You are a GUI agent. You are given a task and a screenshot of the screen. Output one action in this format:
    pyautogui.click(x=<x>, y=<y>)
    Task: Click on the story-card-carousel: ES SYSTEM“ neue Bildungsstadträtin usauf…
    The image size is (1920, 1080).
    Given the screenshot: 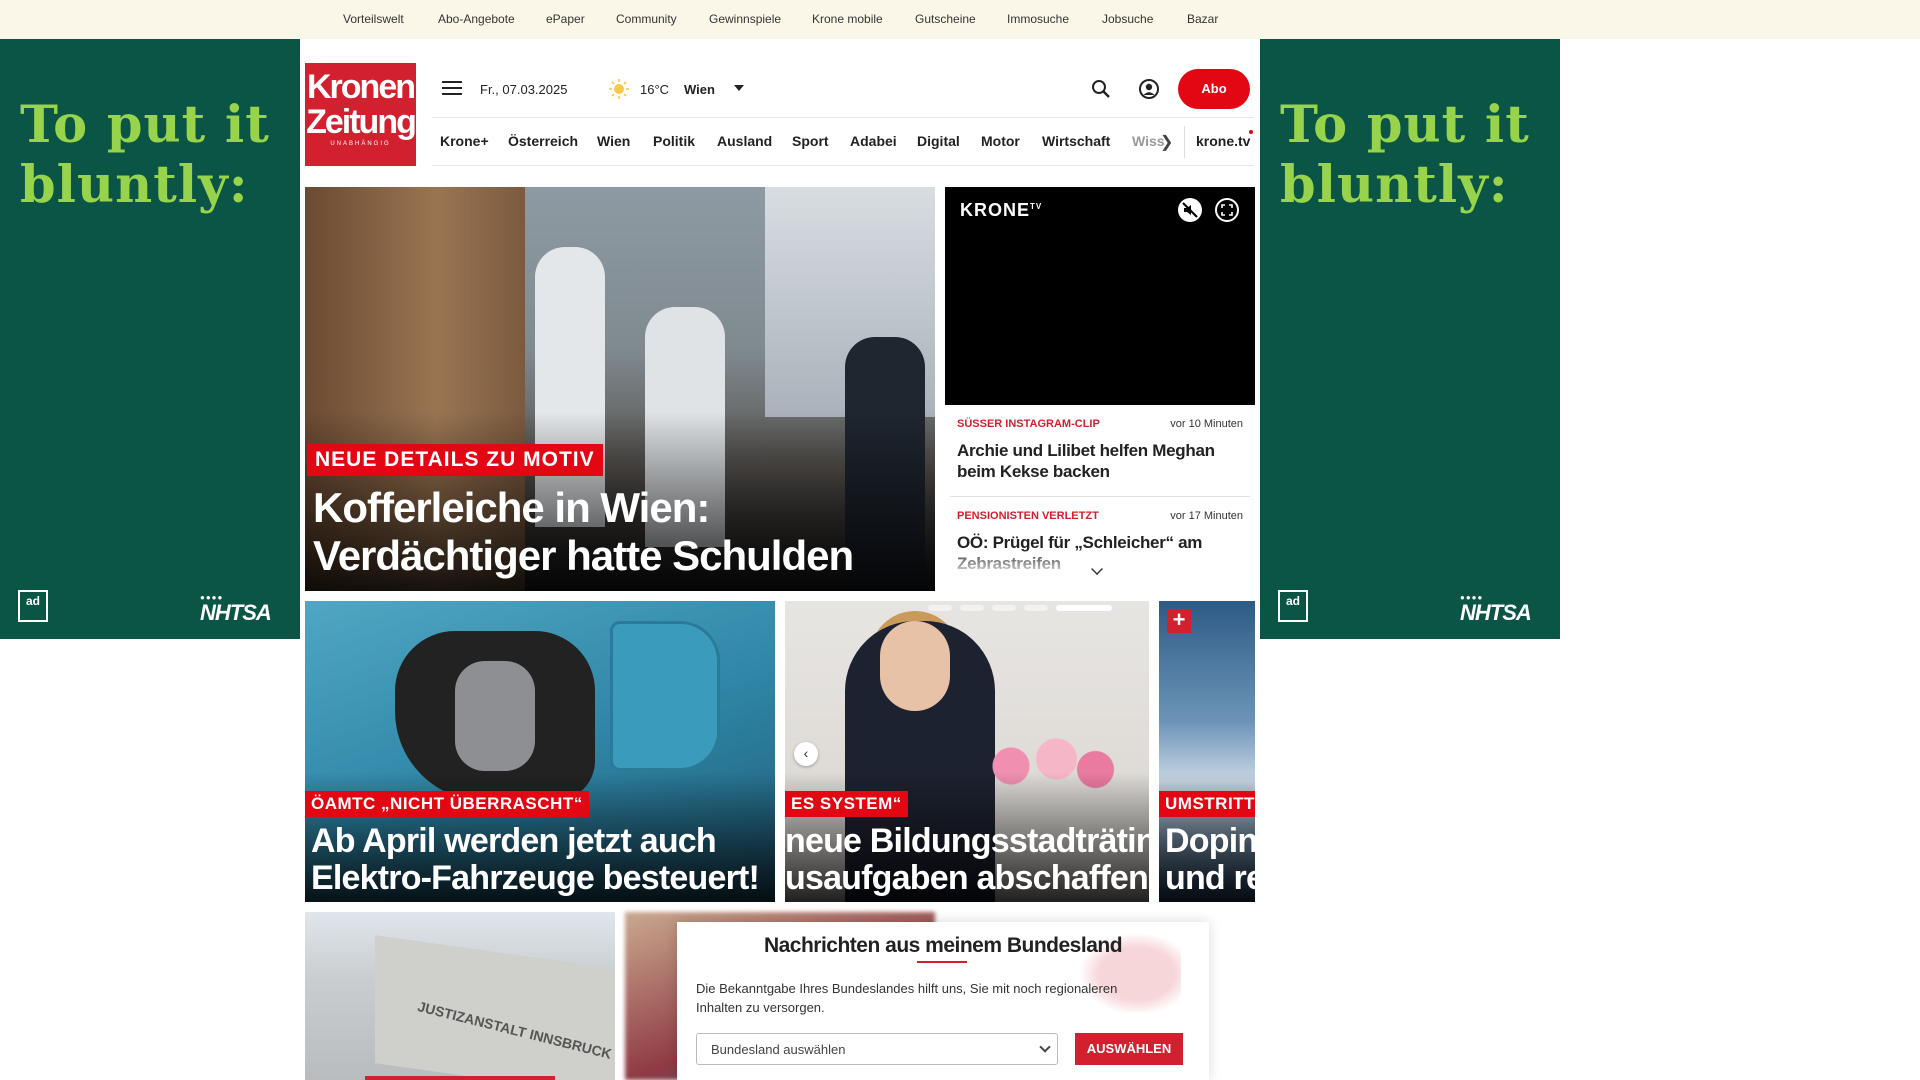 What is the action you would take?
    pyautogui.click(x=967, y=751)
    